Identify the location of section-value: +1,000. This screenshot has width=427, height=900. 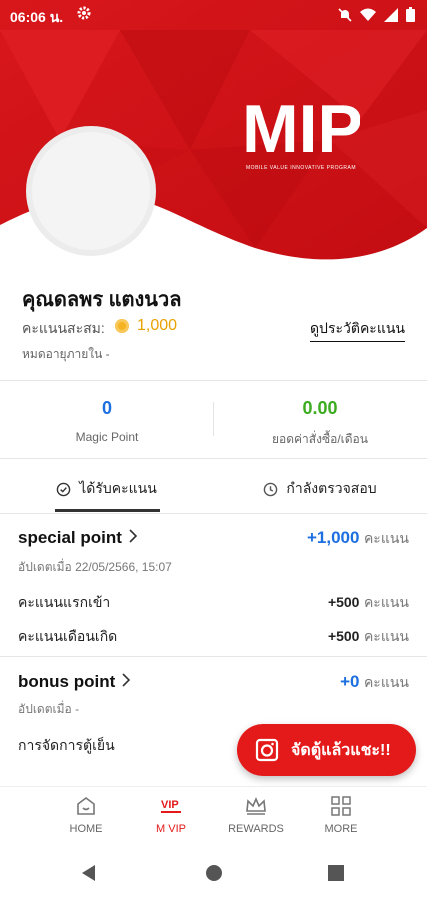
(333, 537).